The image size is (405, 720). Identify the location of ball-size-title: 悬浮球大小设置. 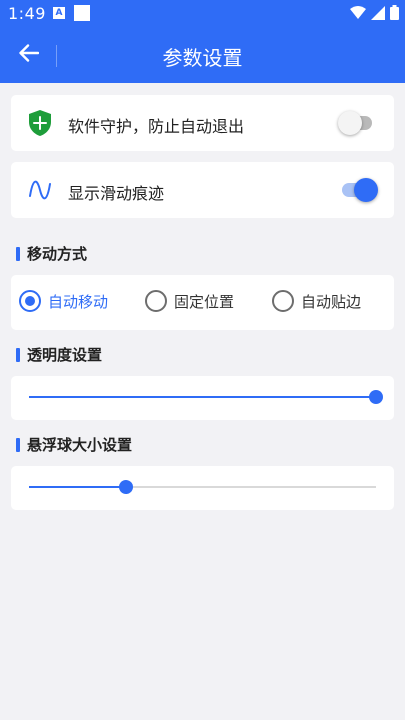
(80, 445).